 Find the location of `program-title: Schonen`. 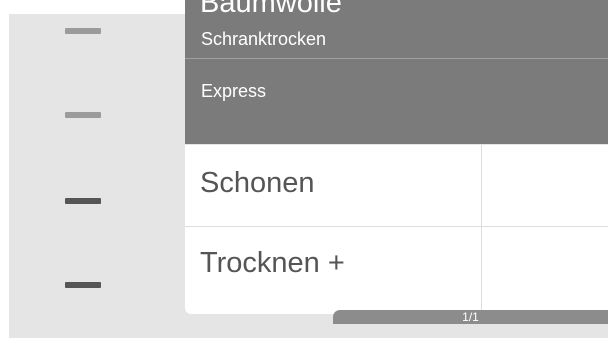

program-title: Schonen is located at coordinates (257, 183).